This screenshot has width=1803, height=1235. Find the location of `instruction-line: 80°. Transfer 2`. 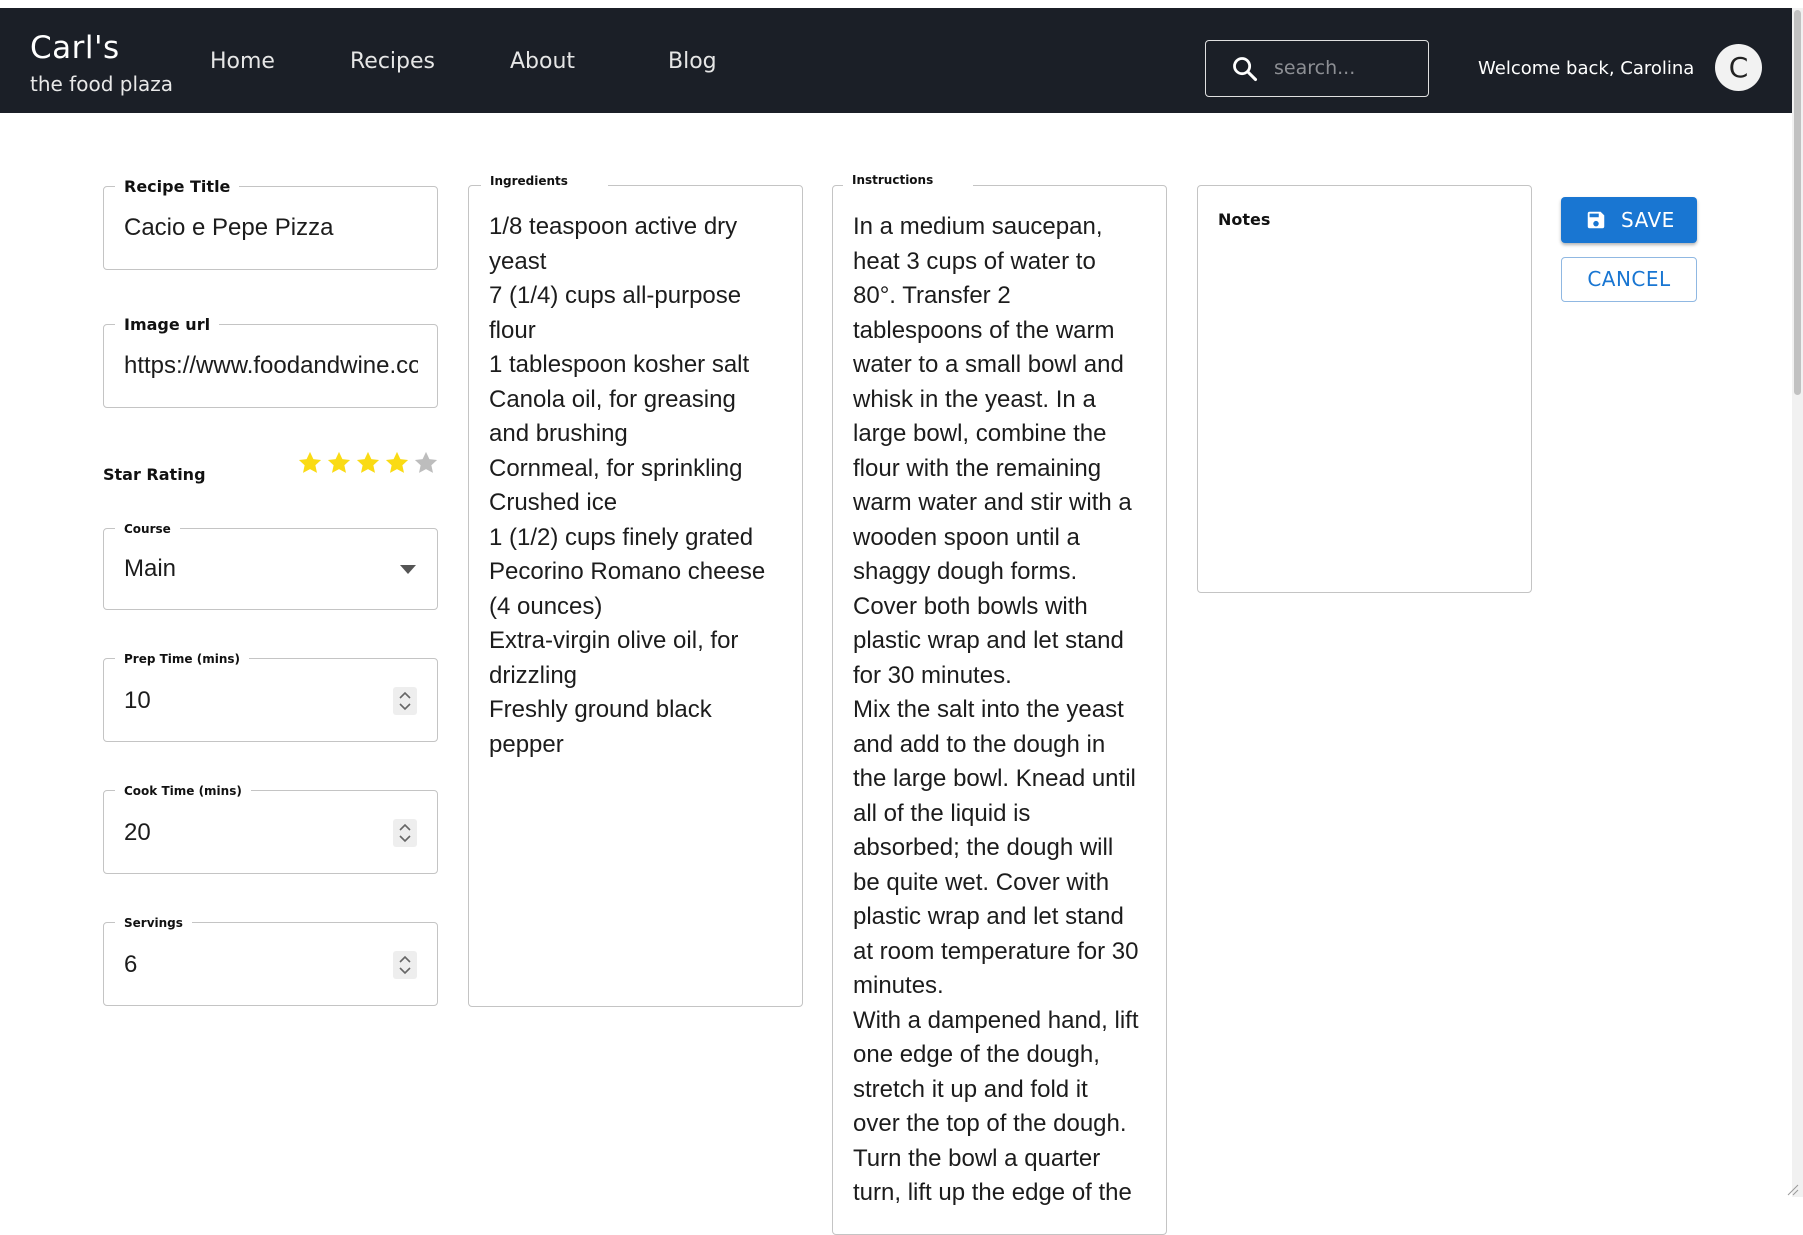

instruction-line: 80°. Transfer 2 is located at coordinates (932, 295).